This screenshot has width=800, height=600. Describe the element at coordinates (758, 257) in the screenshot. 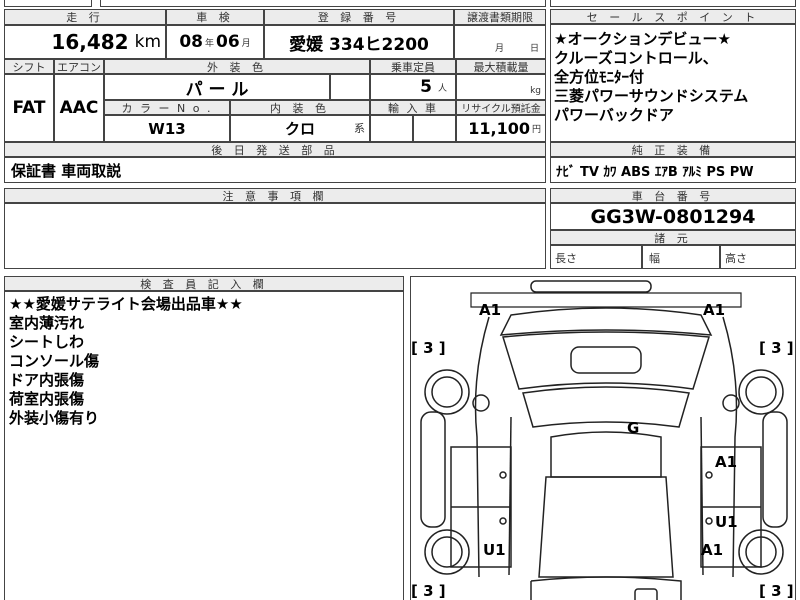

I see `dimensions-height: 高さ` at that location.